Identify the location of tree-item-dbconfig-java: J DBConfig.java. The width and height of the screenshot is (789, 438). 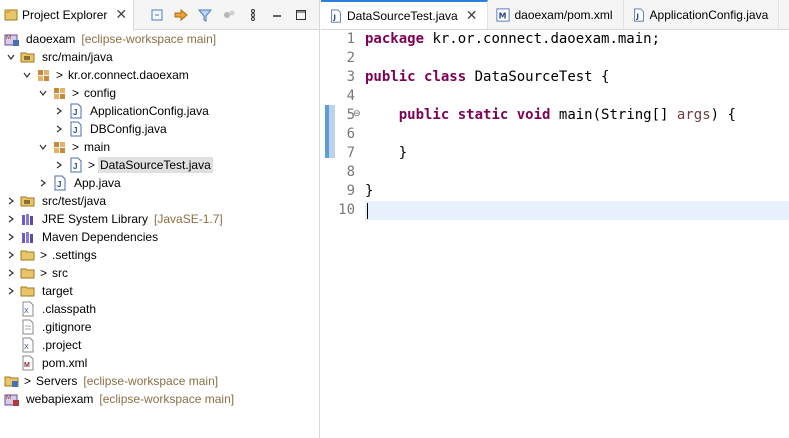
(111, 129).